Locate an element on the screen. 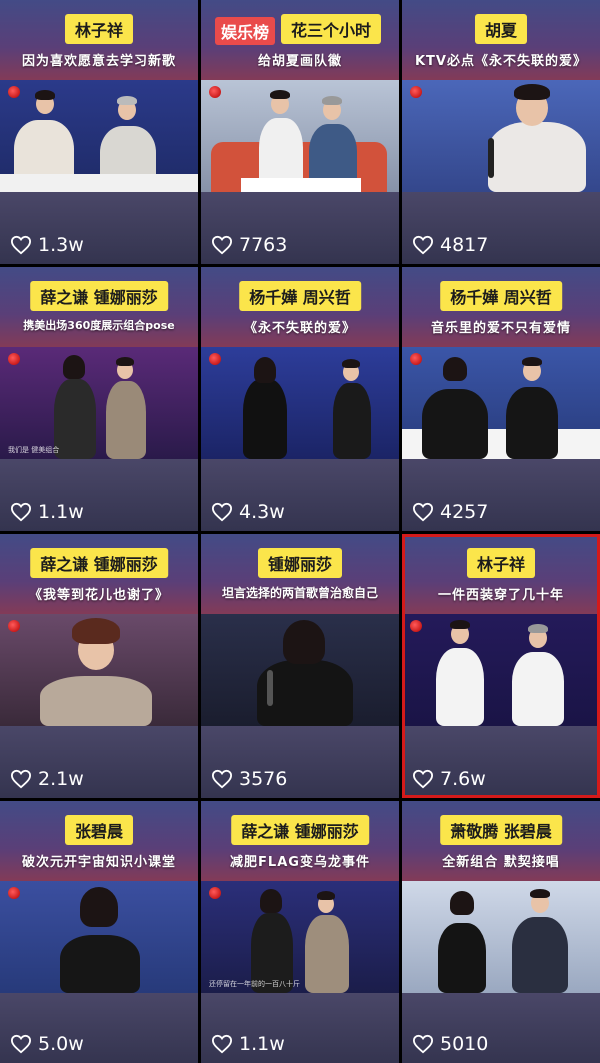 Image resolution: width=600 pixels, height=1063 pixels. video-tile: 杨千嬅 周兴哲 音乐里的爱不只有爱情 4257 is located at coordinates (501, 399).